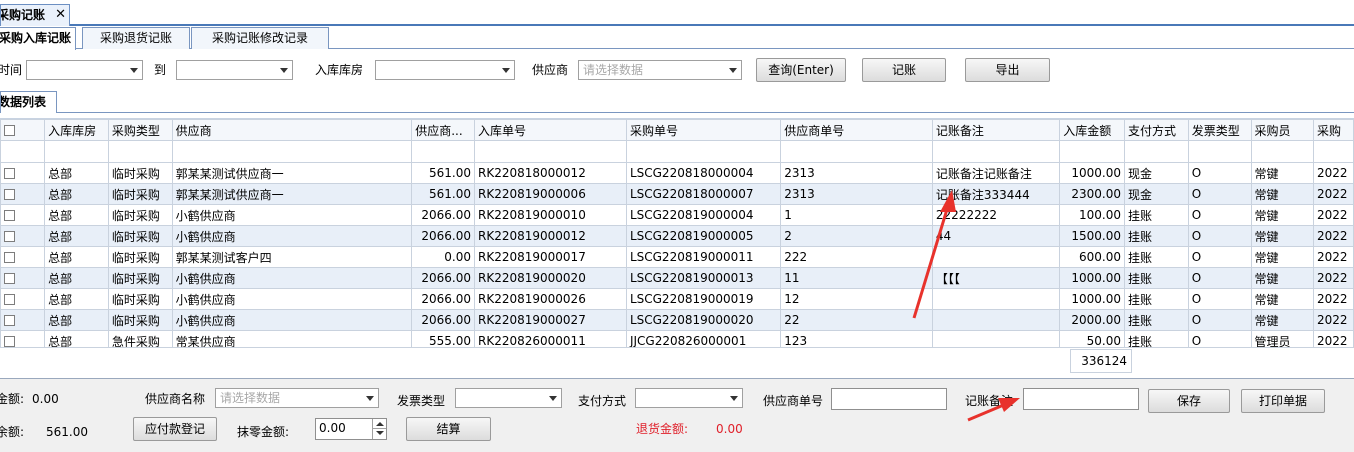 The width and height of the screenshot is (1354, 452). I want to click on query-button: 查询(Enter), so click(801, 70).